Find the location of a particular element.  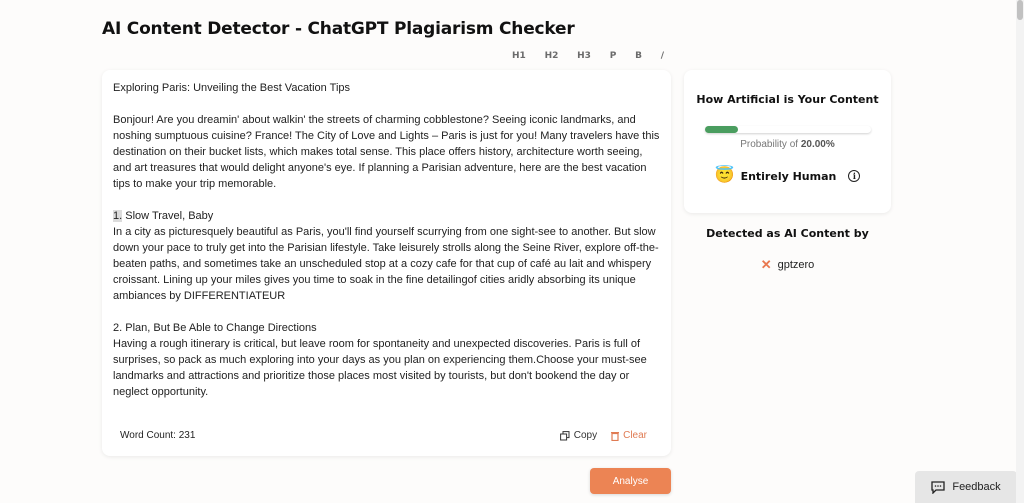

verdict-label: Entirely Human is located at coordinates (788, 176).